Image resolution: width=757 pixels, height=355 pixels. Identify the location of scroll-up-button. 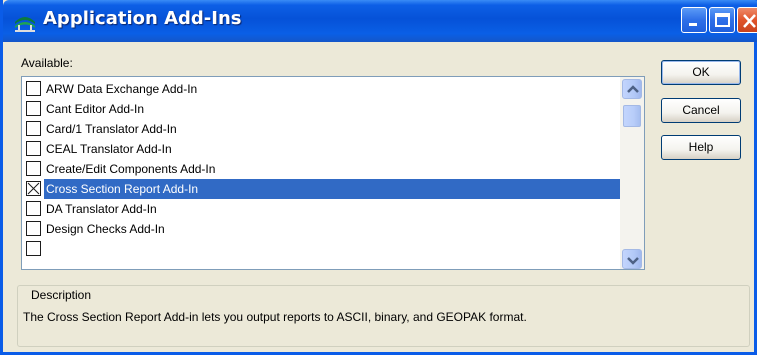
(632, 89).